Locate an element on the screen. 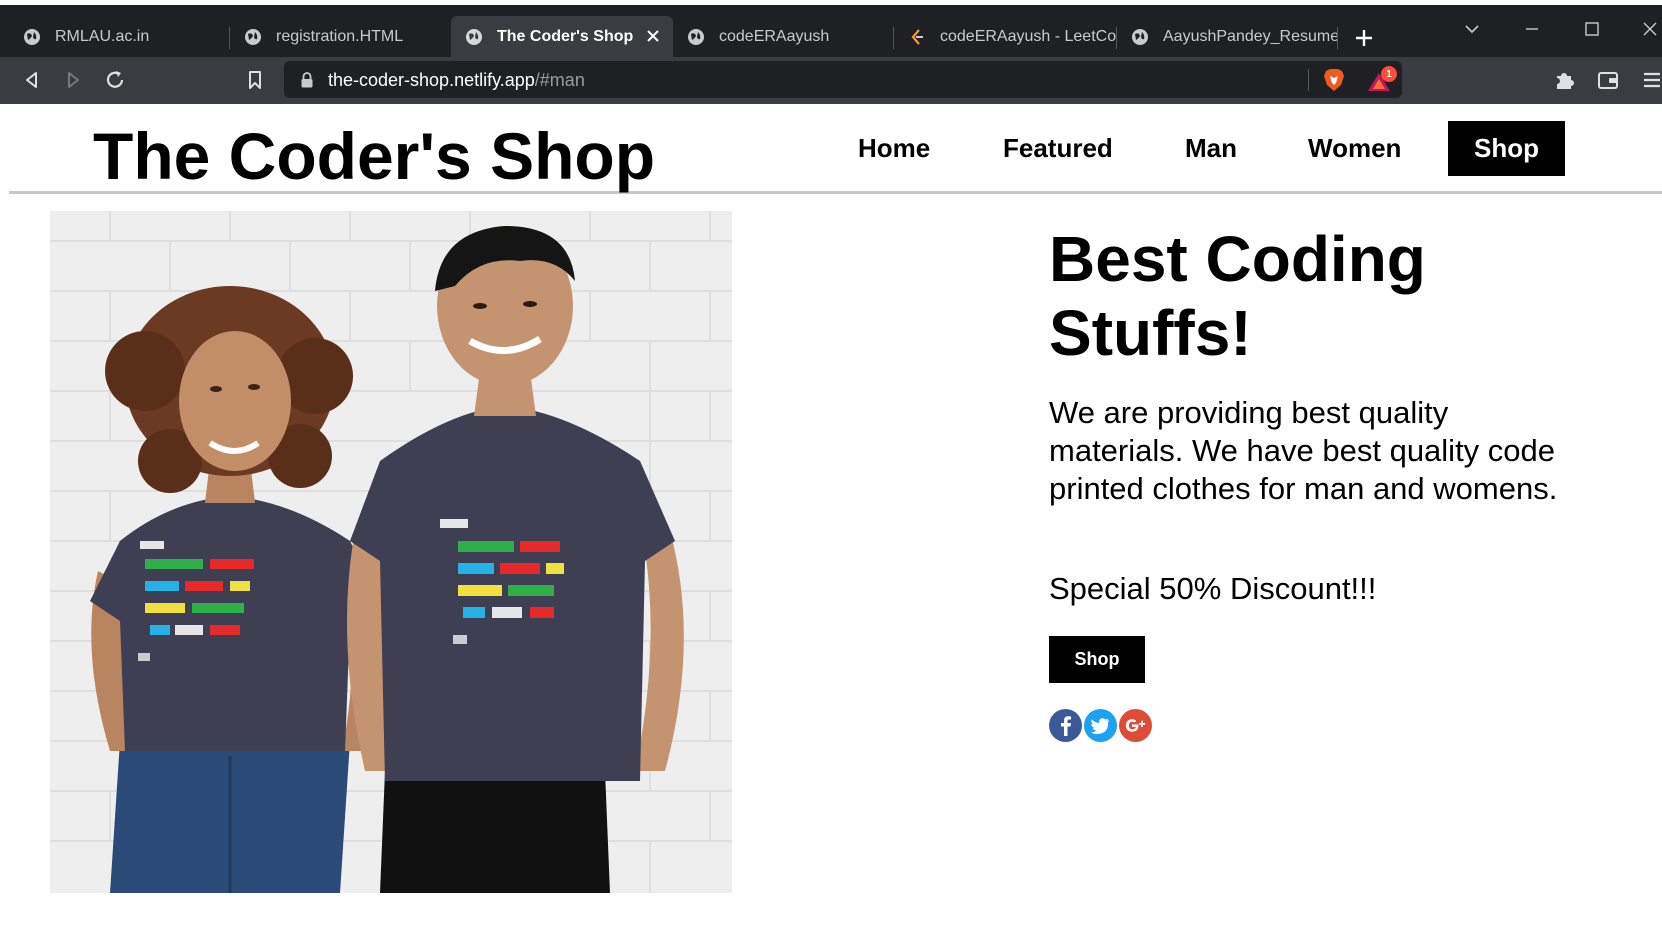  back-icon is located at coordinates (32, 80).